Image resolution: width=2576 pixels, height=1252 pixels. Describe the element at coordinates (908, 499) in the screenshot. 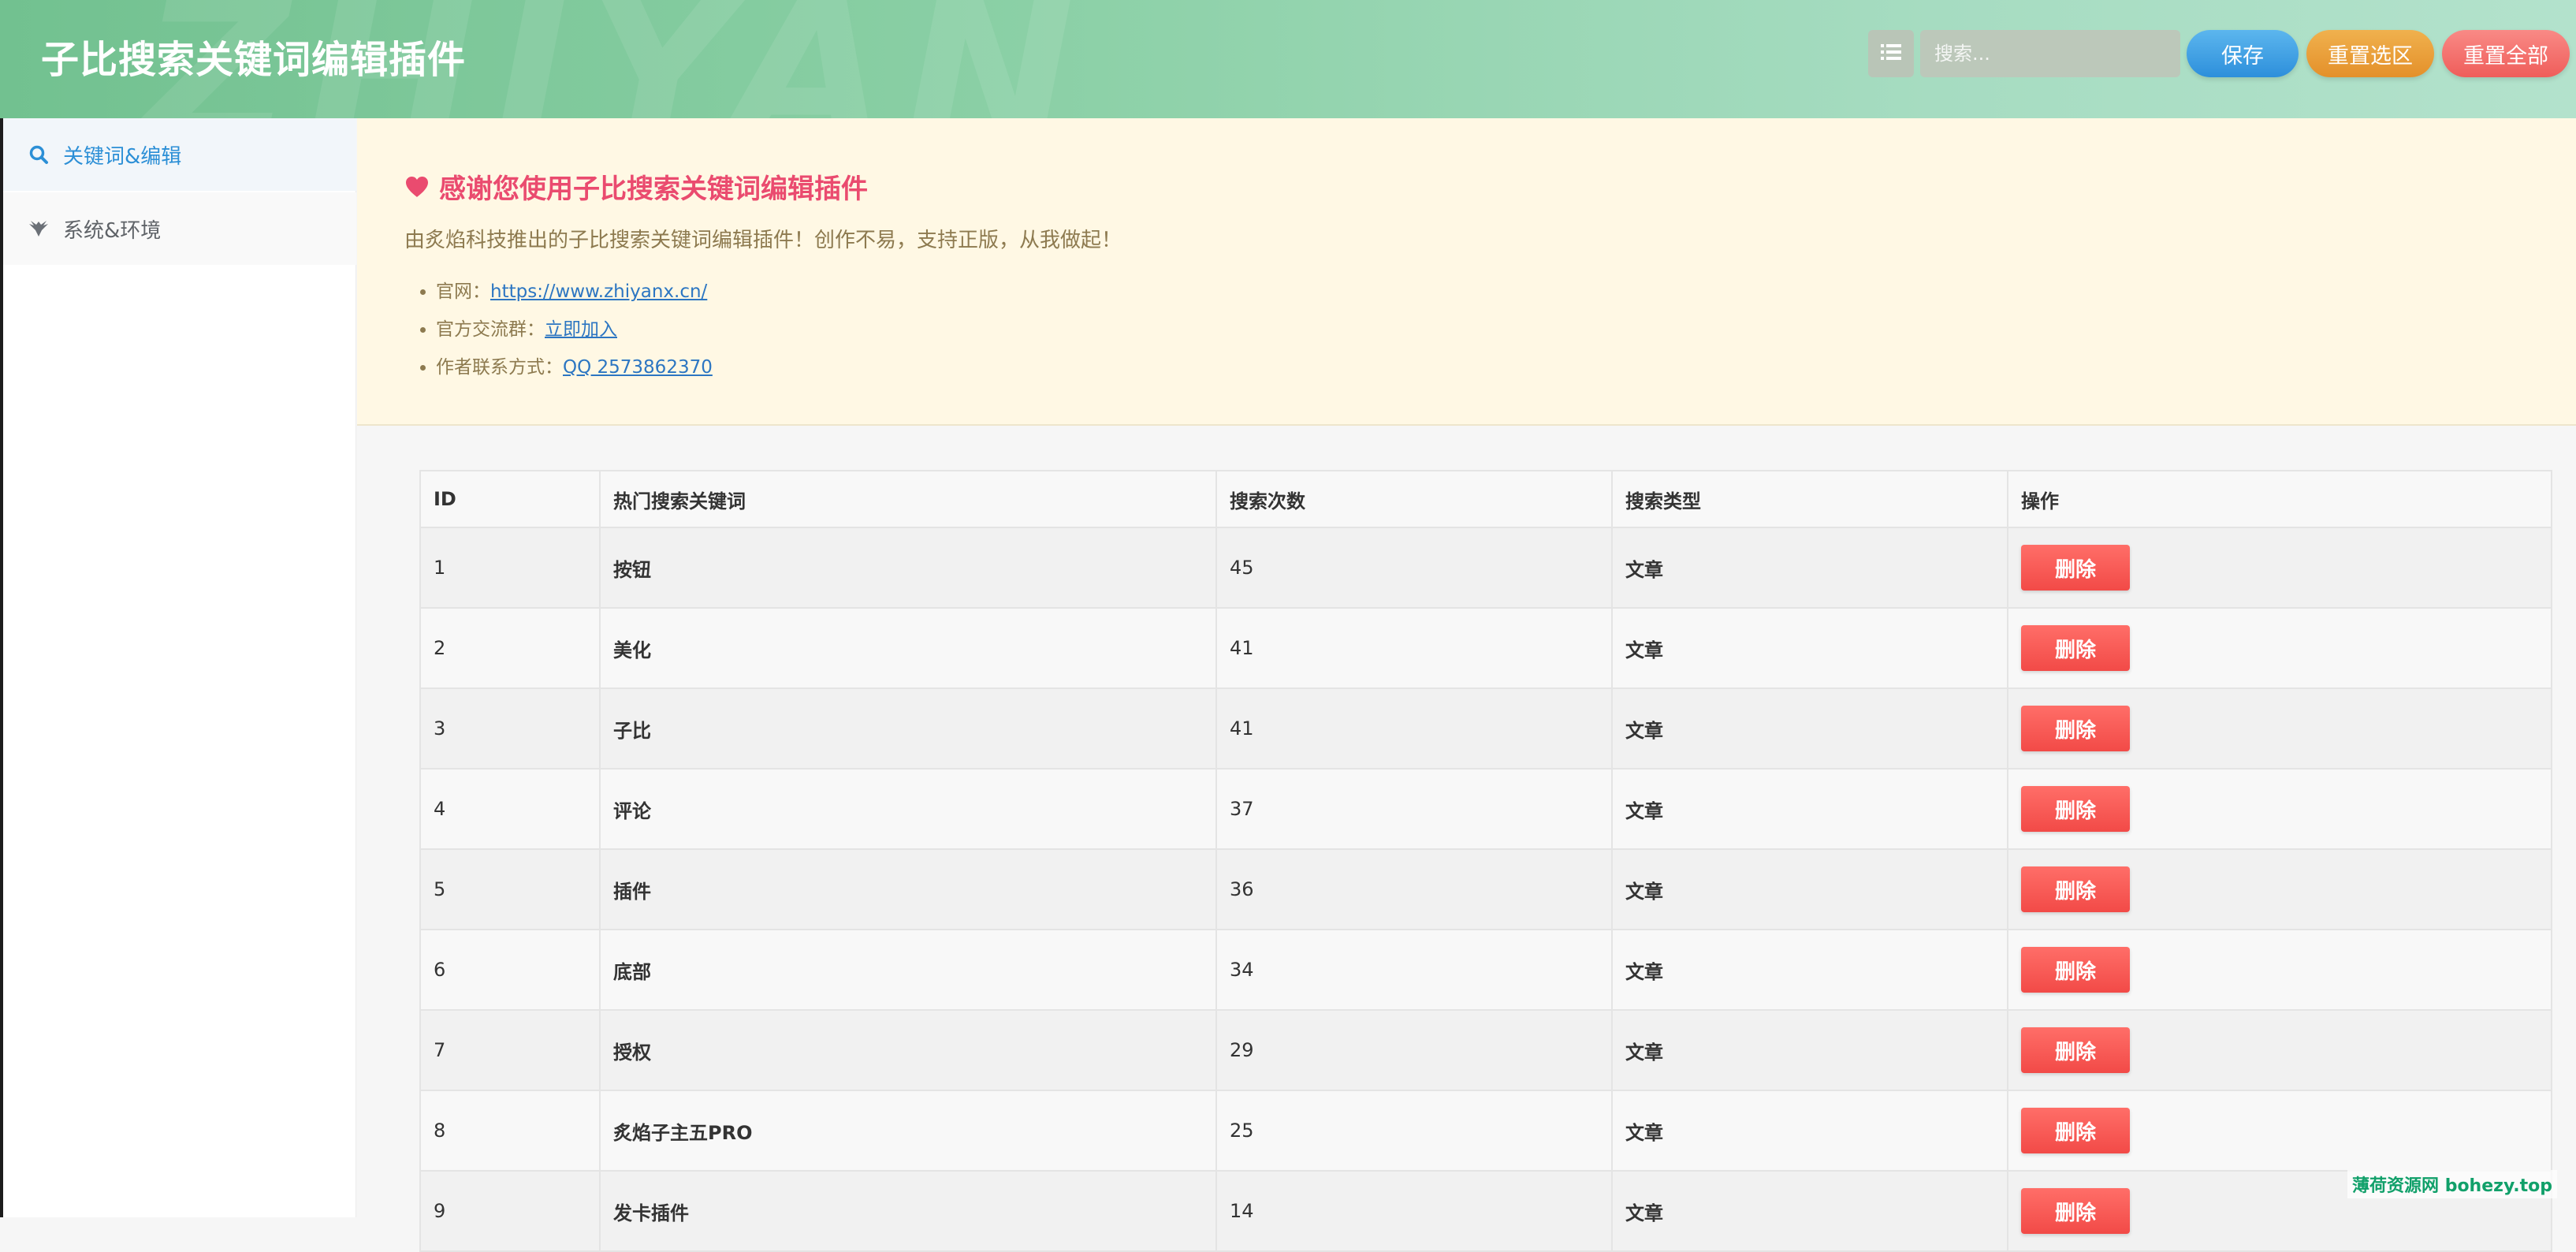

I see `column-header-keyword: 热门搜索关键词` at that location.